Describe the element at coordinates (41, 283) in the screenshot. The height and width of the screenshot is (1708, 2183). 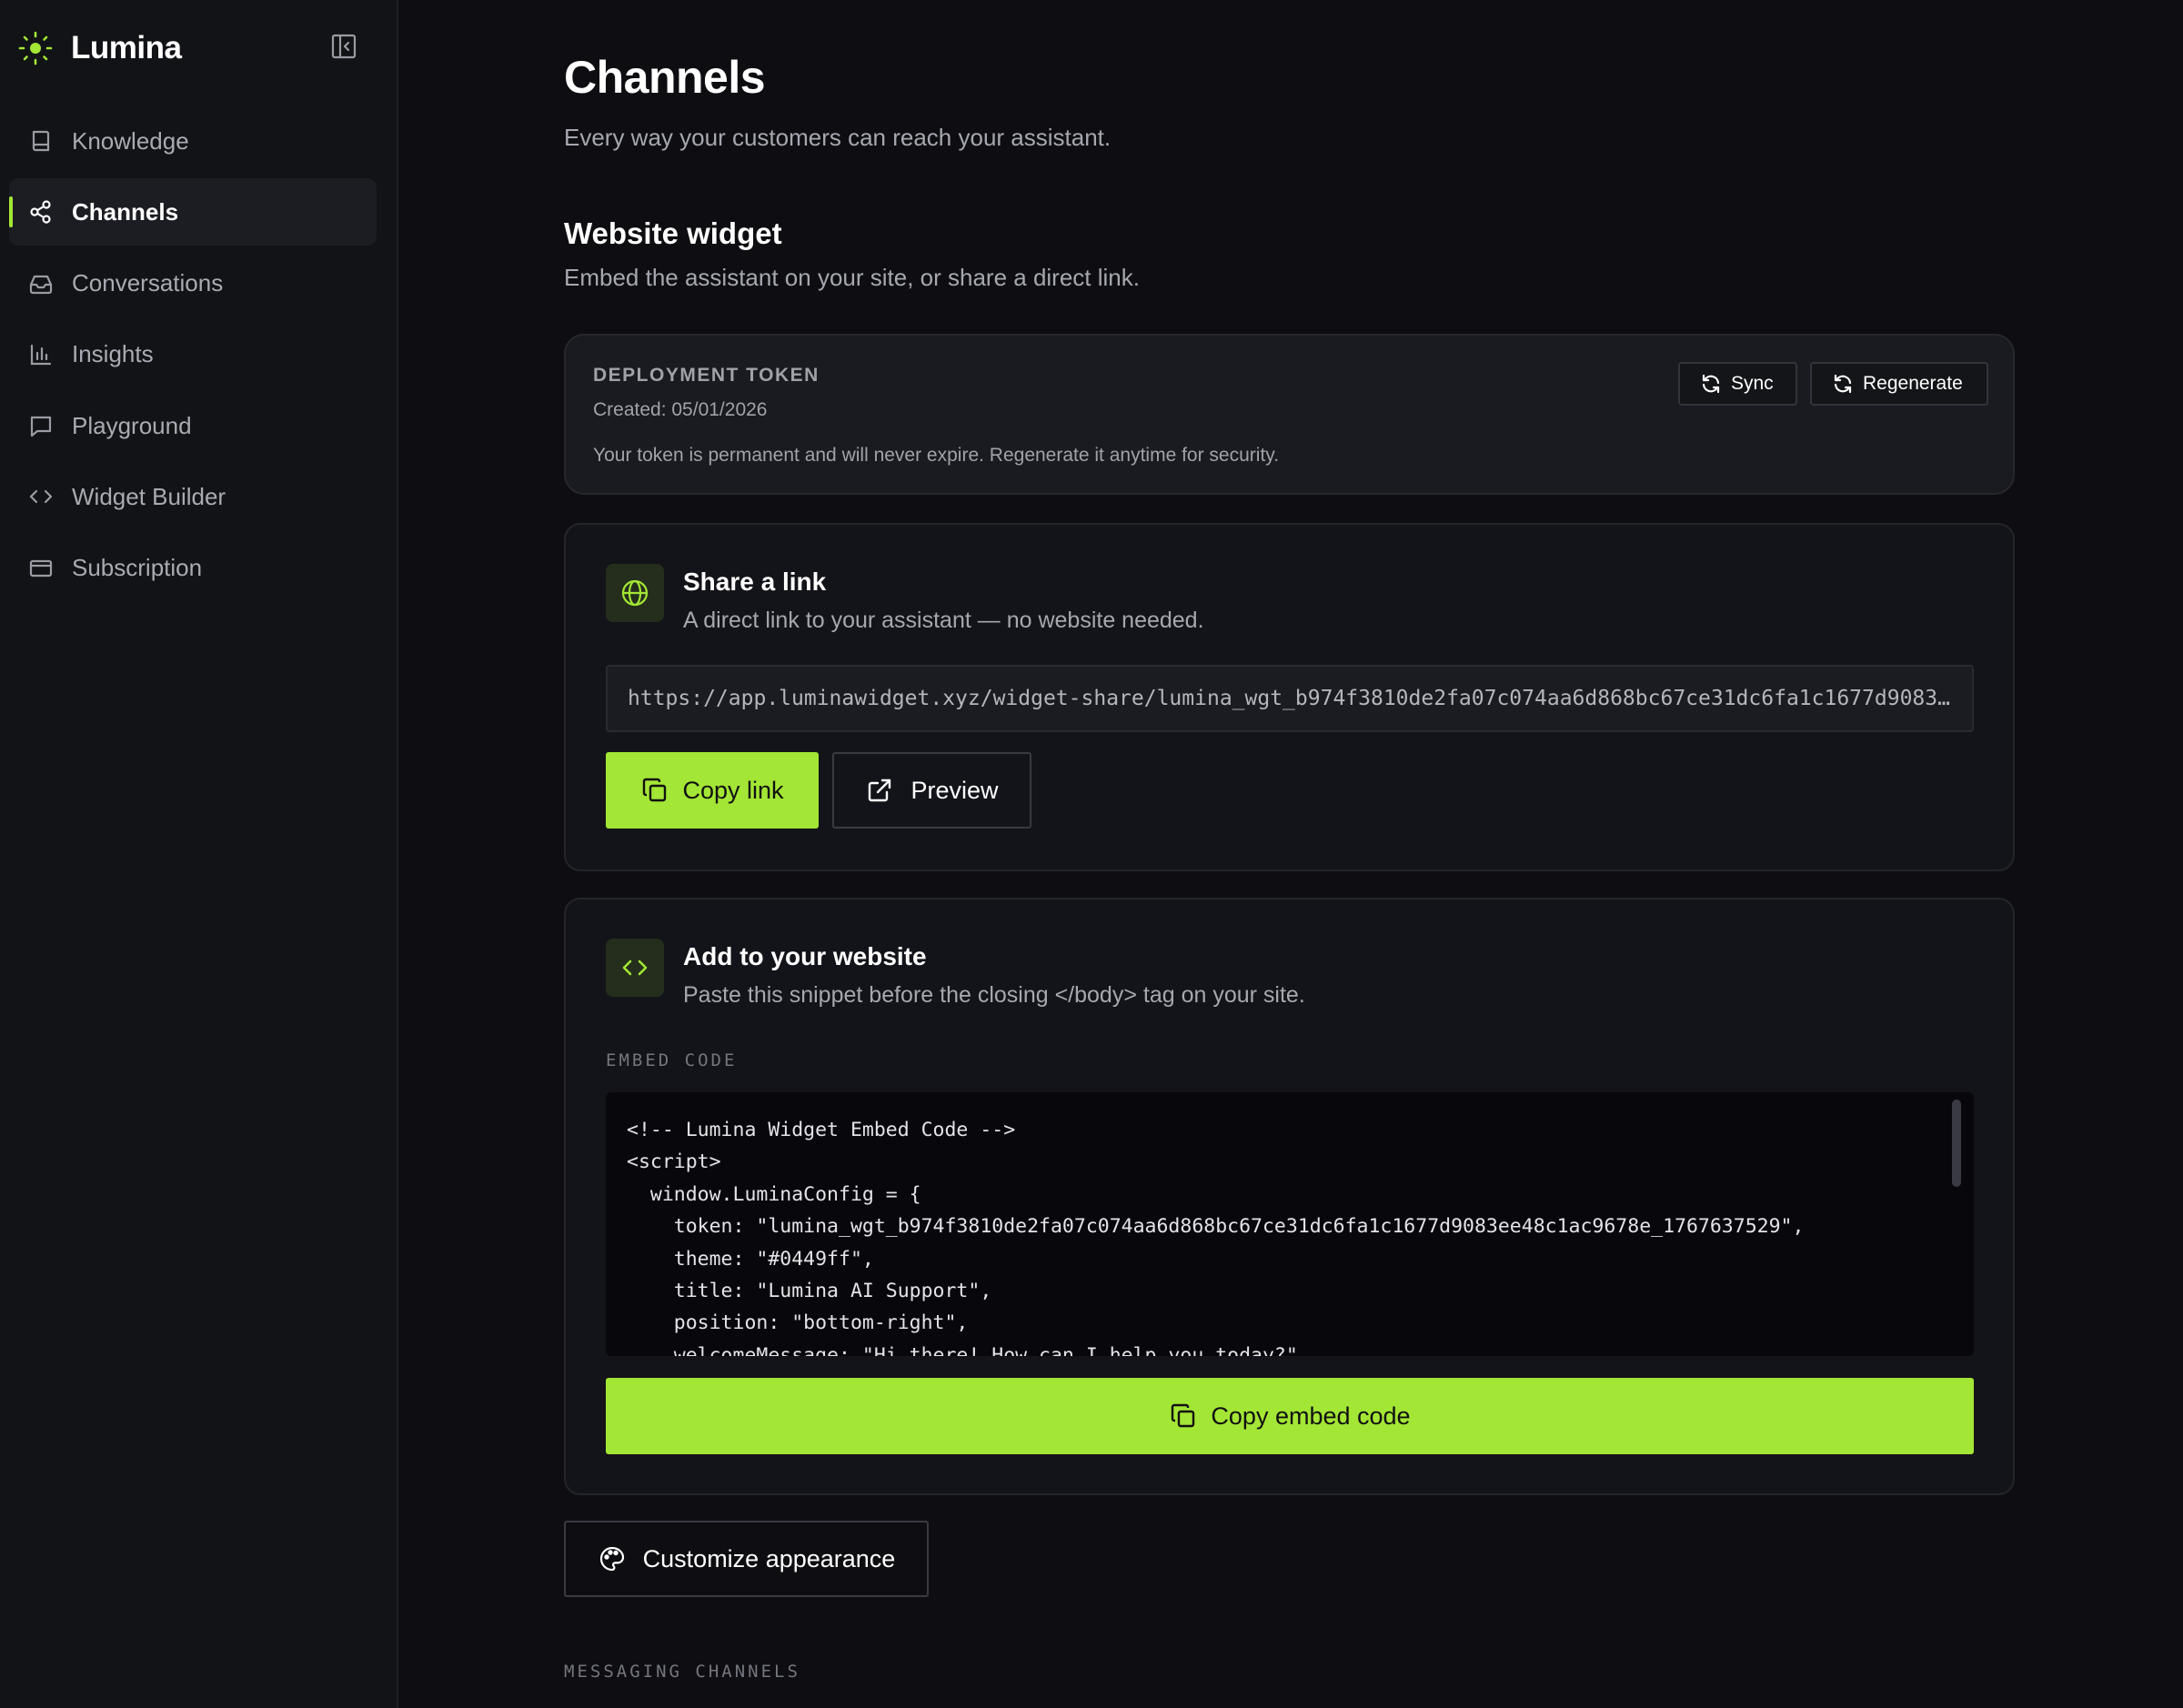
I see `inbox-icon` at that location.